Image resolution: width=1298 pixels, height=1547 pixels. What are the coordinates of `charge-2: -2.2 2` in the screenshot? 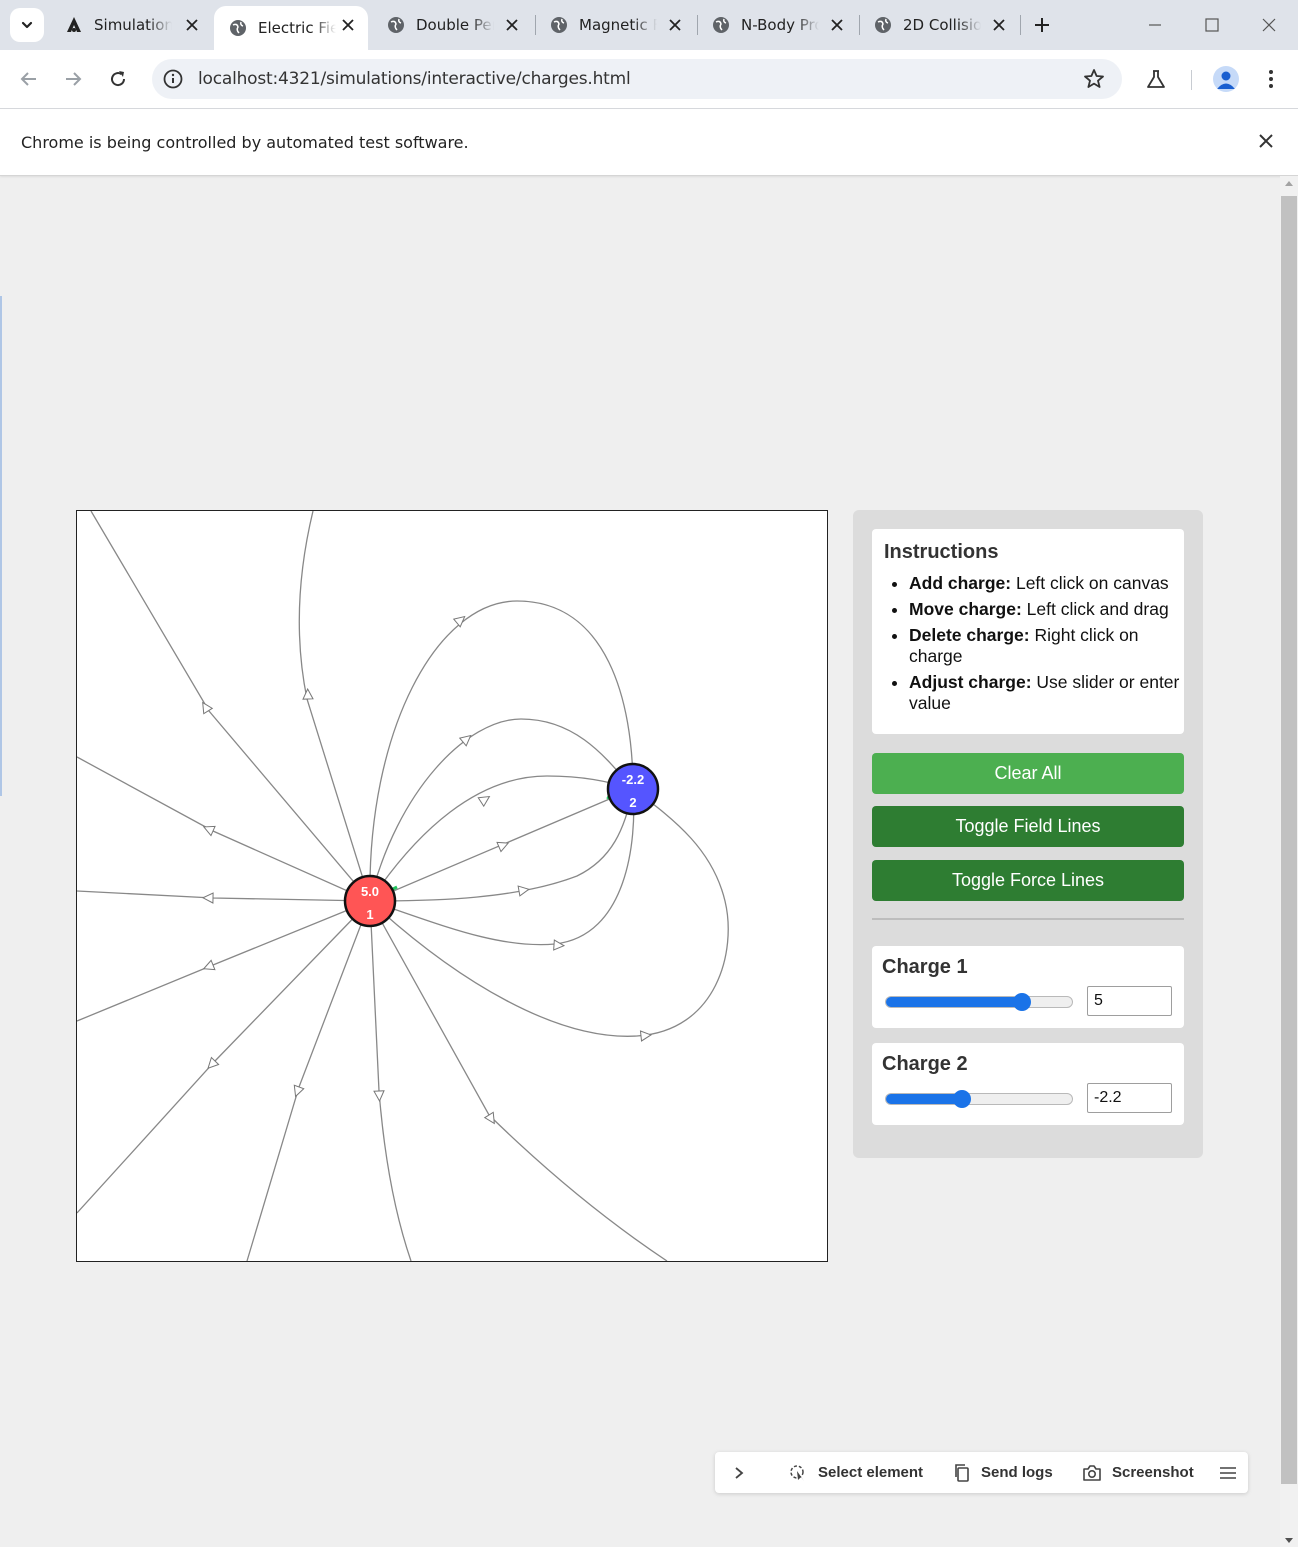 It's located at (633, 789).